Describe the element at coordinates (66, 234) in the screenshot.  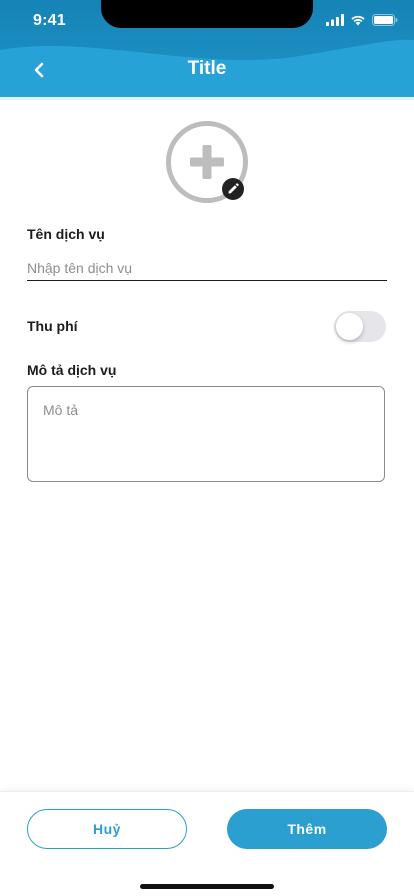
I see `service-name-label: Tên dịch vụ` at that location.